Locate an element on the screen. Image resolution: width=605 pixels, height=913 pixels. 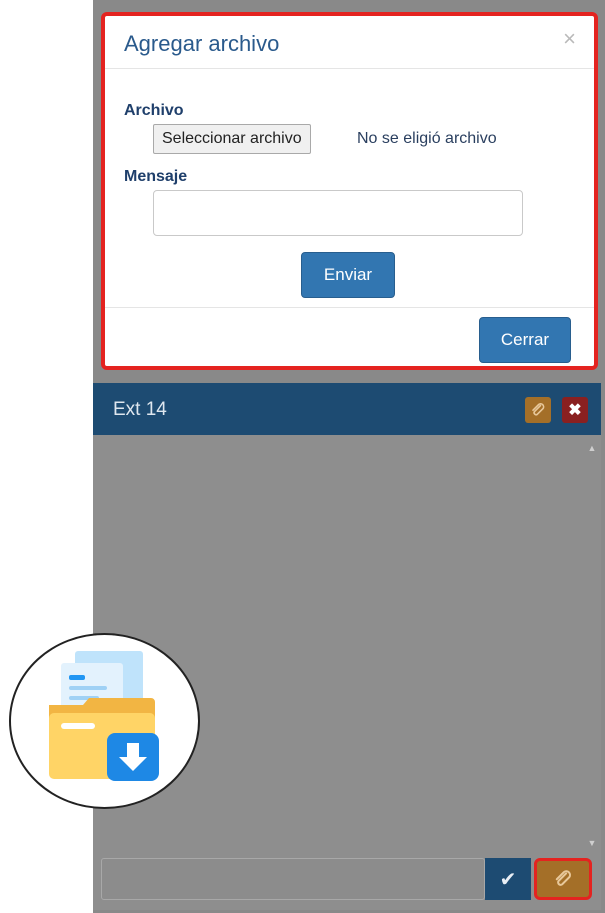
send-message-button: ✔ is located at coordinates (508, 879).